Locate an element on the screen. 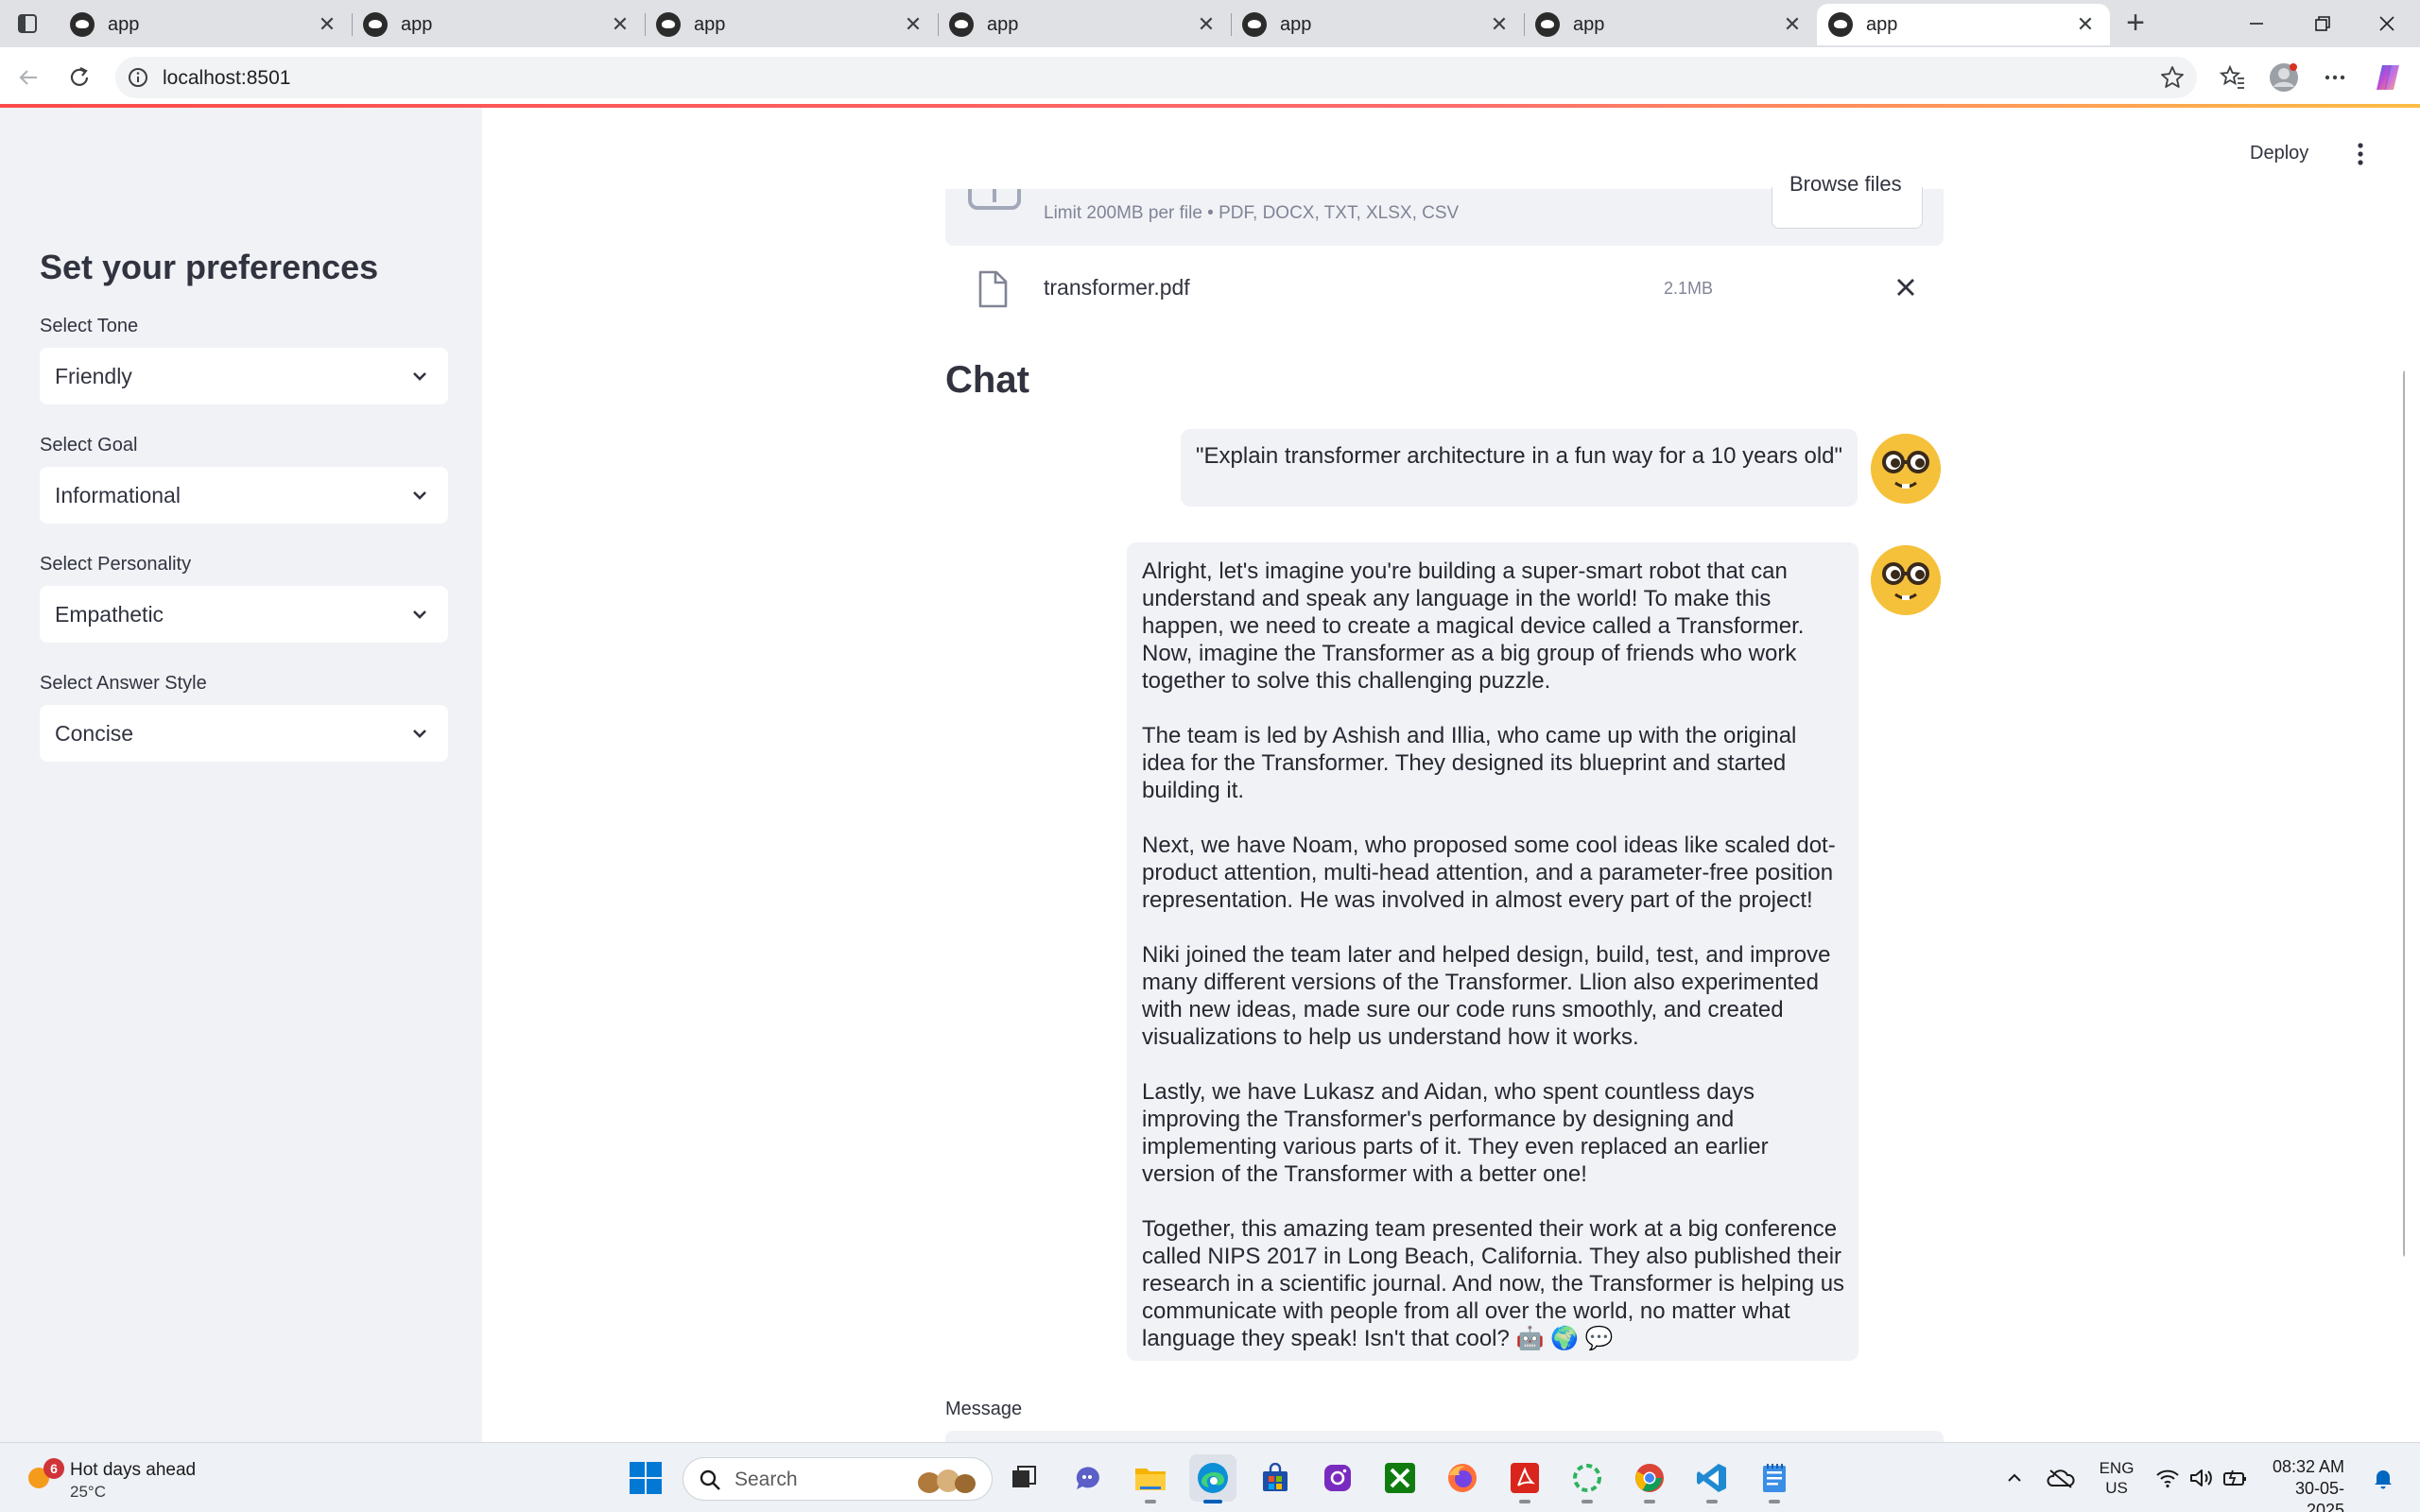 The width and height of the screenshot is (2420, 1512). select-personality-dropdown: Empathetic is located at coordinates (244, 614).